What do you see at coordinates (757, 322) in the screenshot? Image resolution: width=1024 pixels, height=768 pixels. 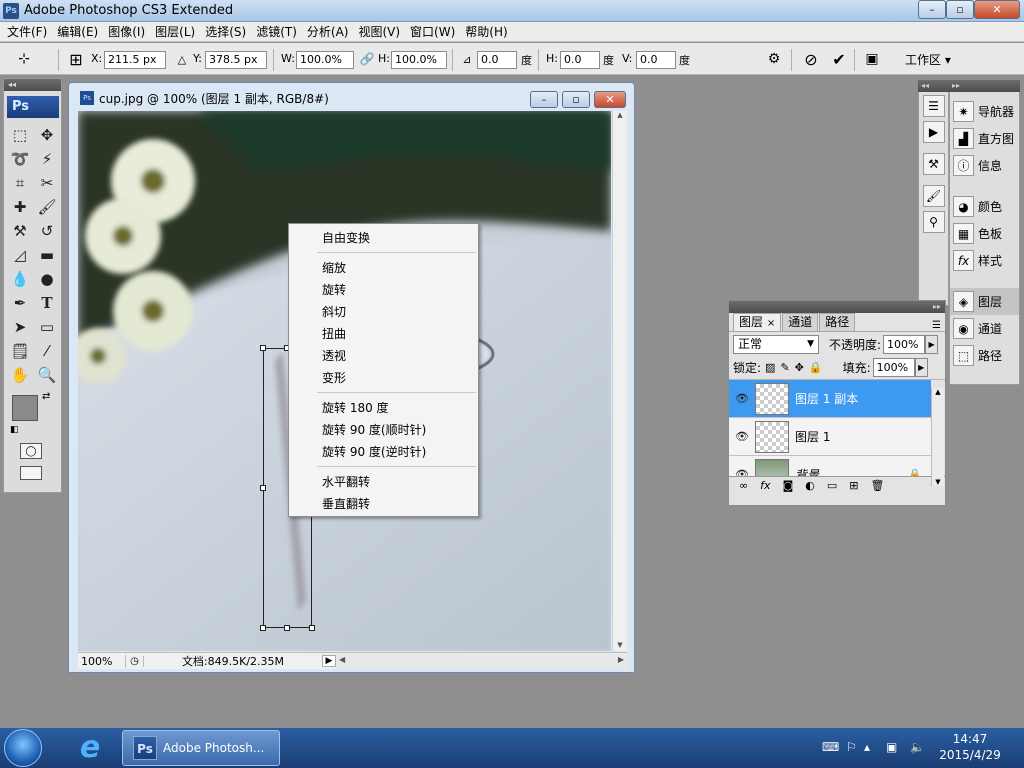 I see `tab-layers: 图层 ×` at bounding box center [757, 322].